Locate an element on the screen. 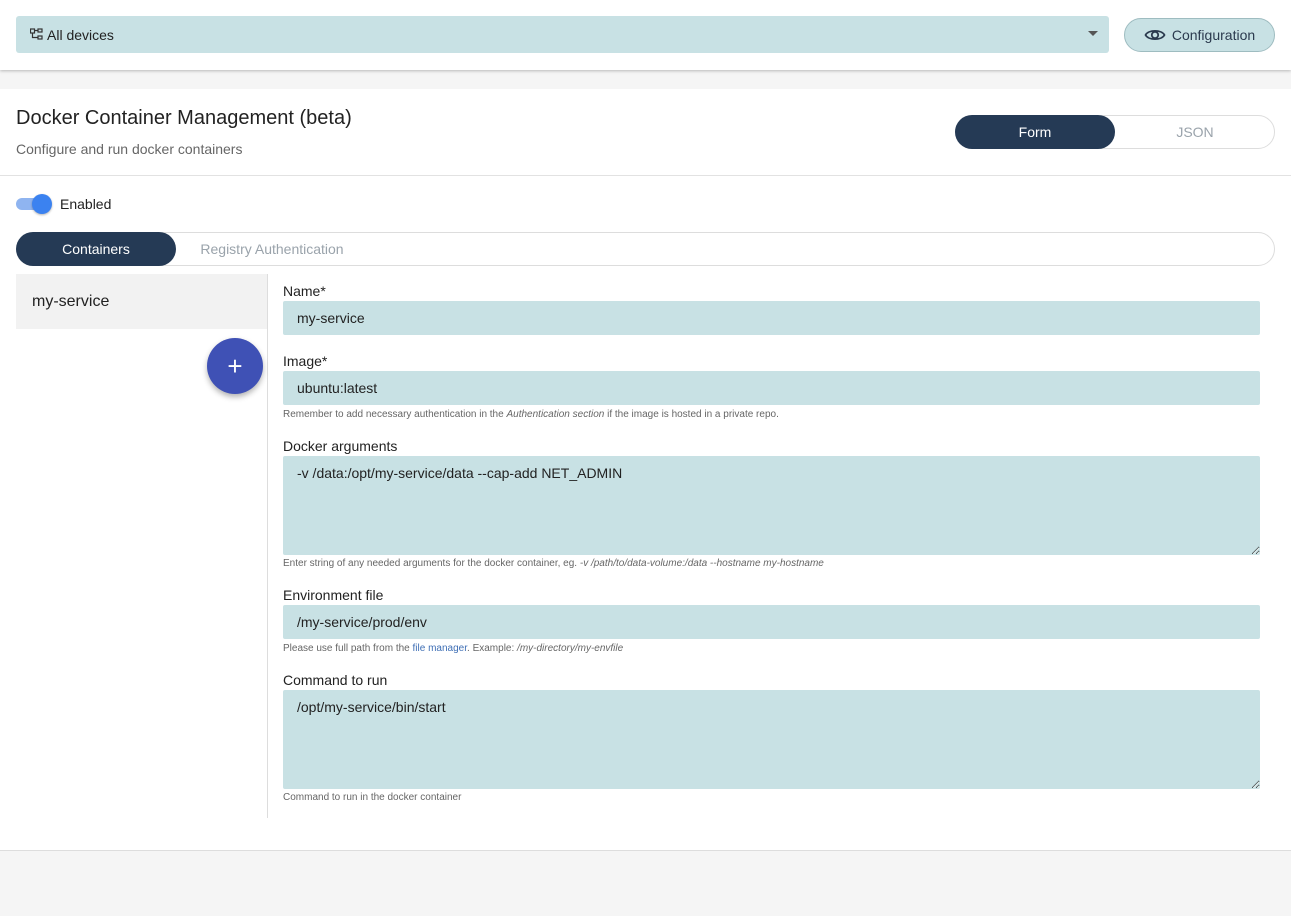 The width and height of the screenshot is (1291, 916). chevron-down-icon is located at coordinates (1093, 33).